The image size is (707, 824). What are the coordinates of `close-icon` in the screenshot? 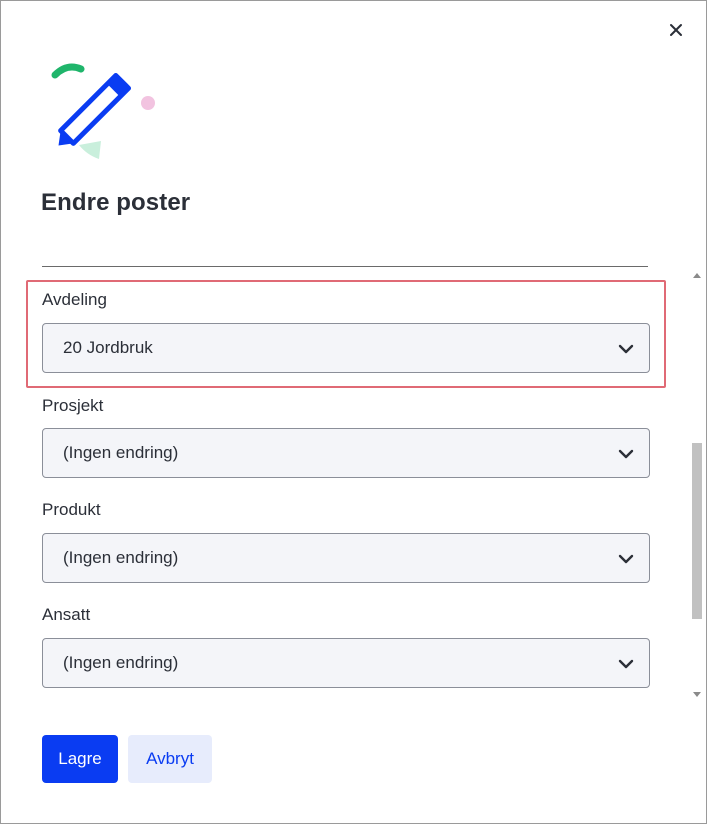 It's located at (676, 30).